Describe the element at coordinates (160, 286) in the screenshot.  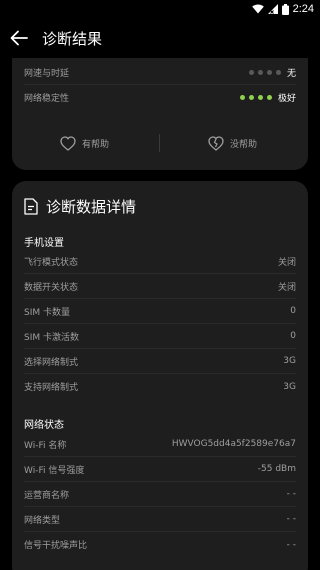
I see `list-item: 数据开关状态 关闭` at that location.